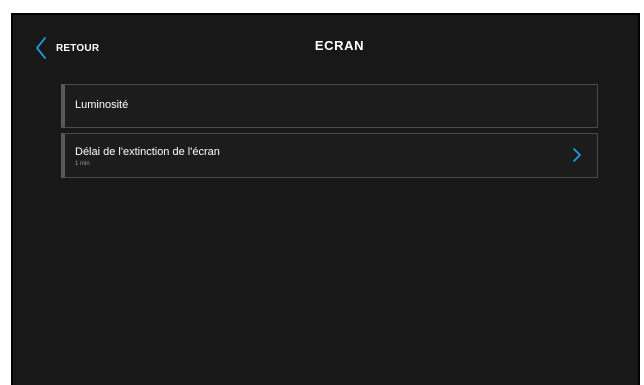 This screenshot has height=385, width=644. What do you see at coordinates (102, 105) in the screenshot?
I see `settings-item-label: Luminosité` at bounding box center [102, 105].